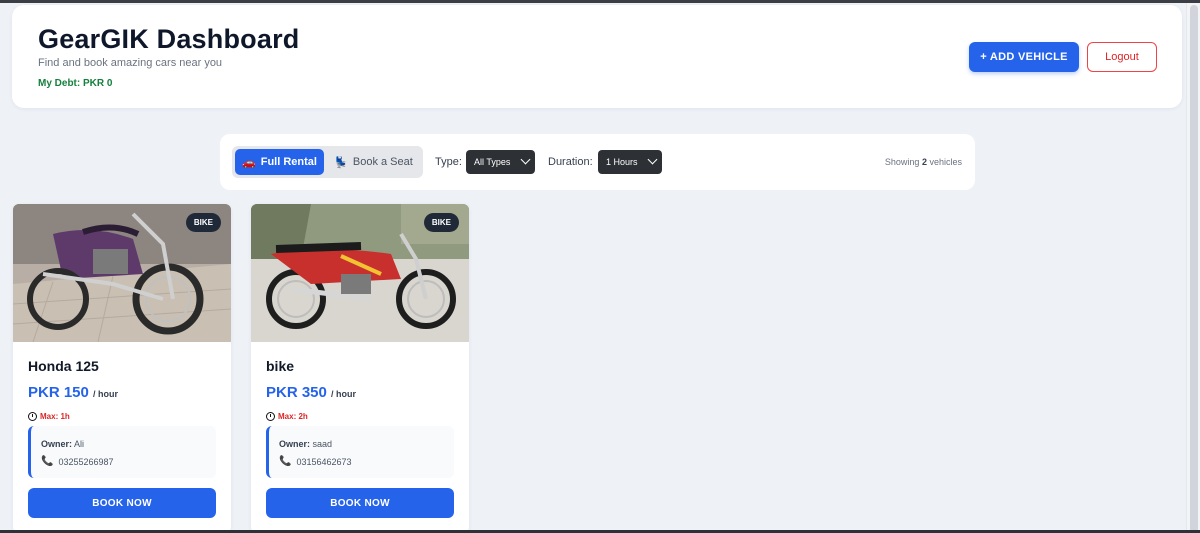 The width and height of the screenshot is (1200, 533). What do you see at coordinates (288, 162) in the screenshot?
I see `full-rental-label: Full Rental` at bounding box center [288, 162].